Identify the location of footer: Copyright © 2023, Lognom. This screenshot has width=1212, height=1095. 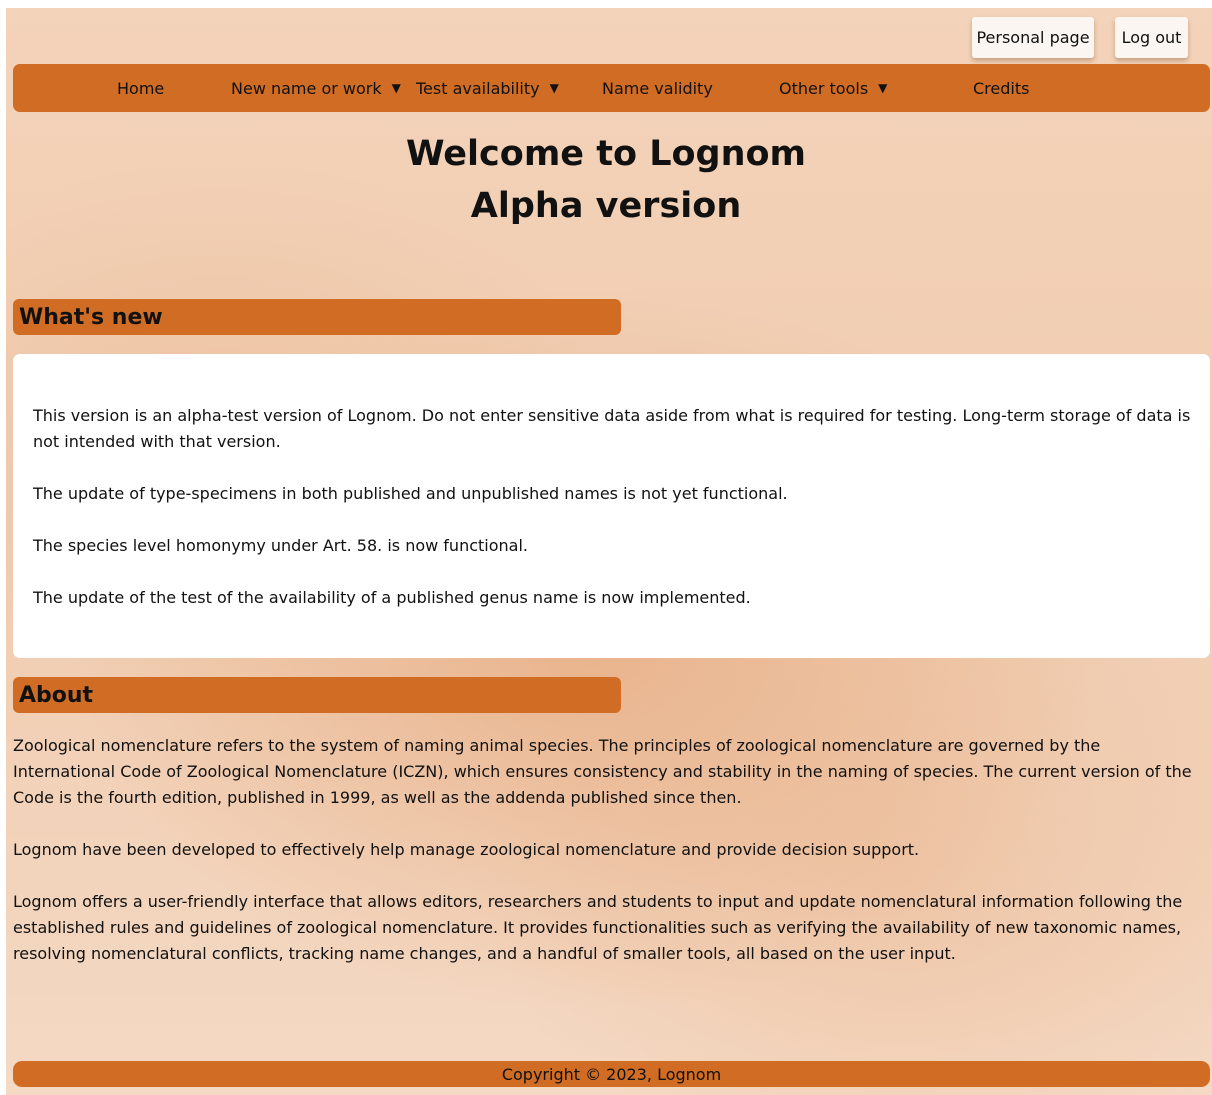
(611, 1074).